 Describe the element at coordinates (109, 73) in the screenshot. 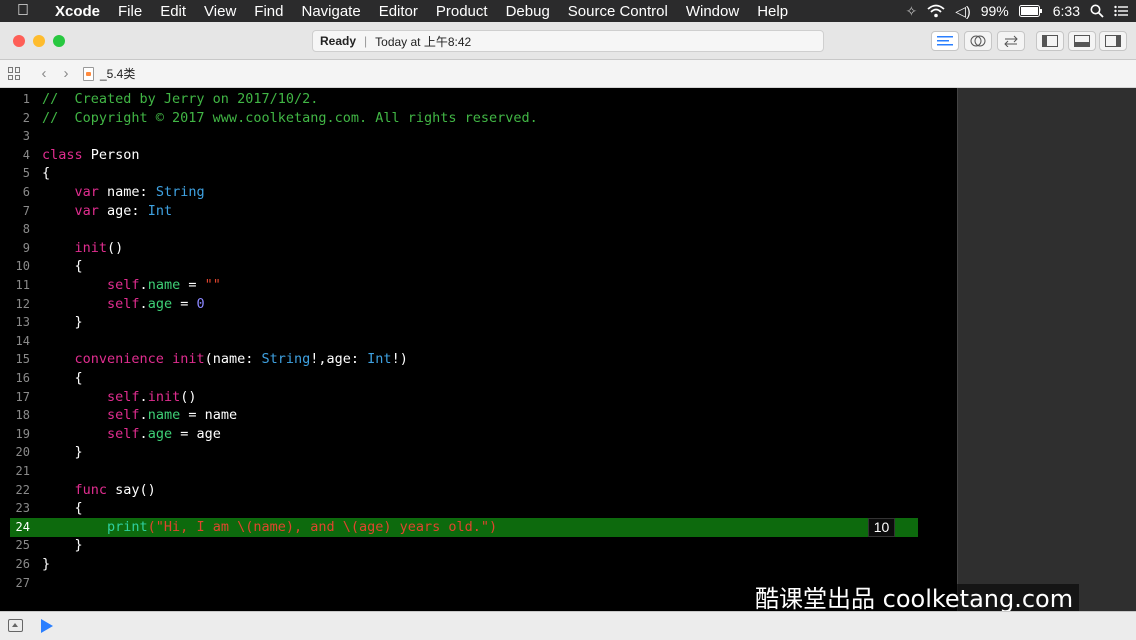

I see `breadcrumb-file: _5.4类` at that location.